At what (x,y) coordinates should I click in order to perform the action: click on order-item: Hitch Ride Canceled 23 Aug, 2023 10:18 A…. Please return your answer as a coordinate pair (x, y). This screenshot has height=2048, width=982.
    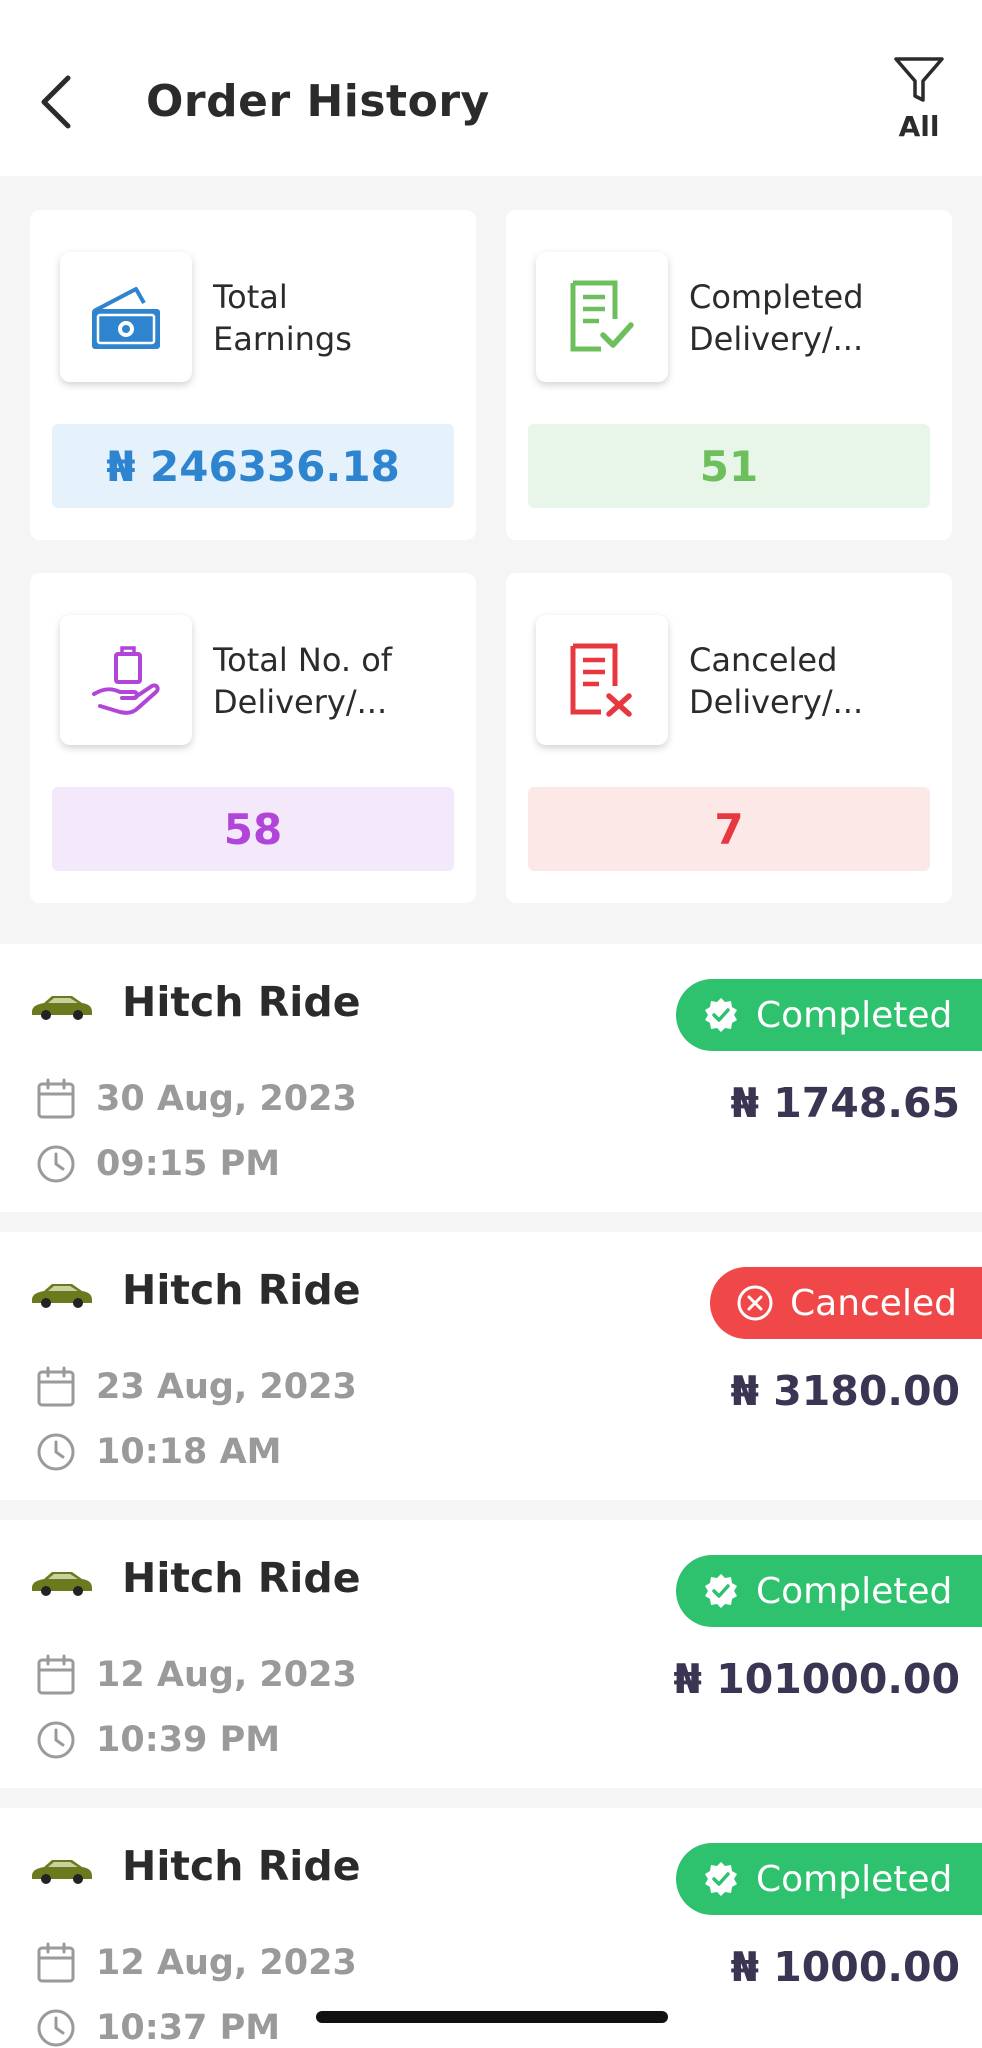
    Looking at the image, I should click on (491, 1366).